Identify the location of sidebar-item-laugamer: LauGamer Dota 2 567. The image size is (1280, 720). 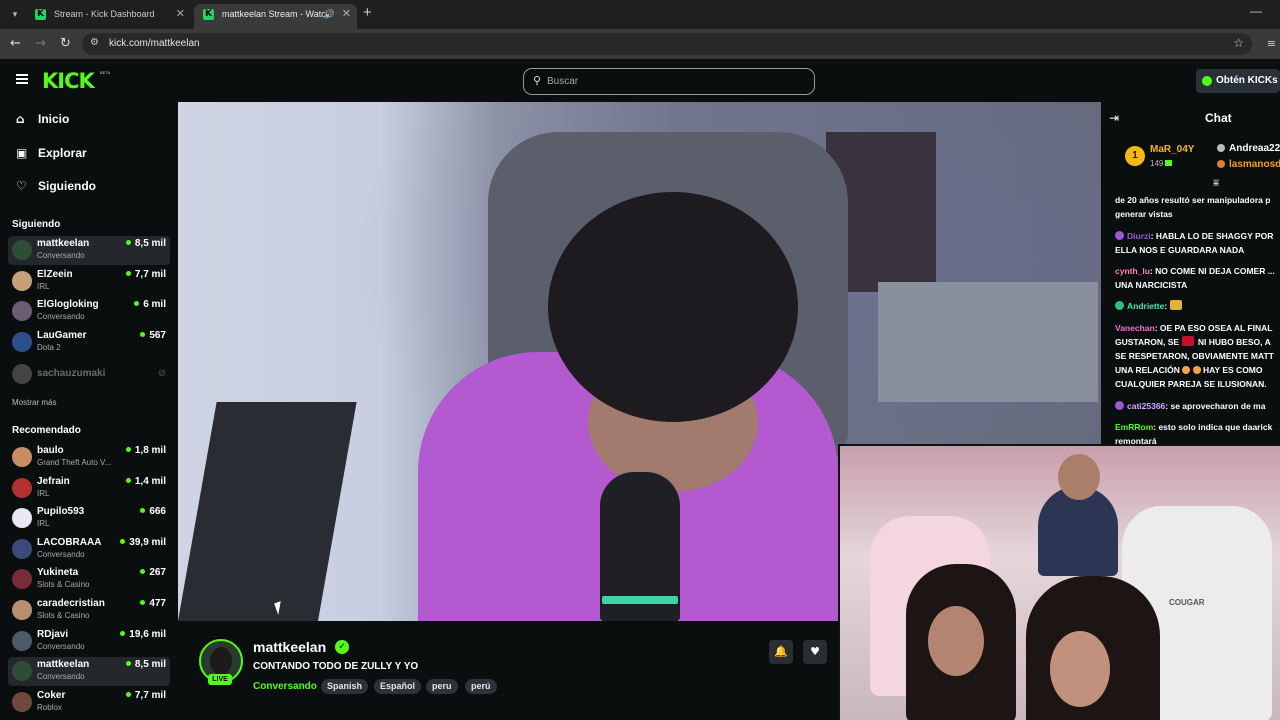
(89, 342).